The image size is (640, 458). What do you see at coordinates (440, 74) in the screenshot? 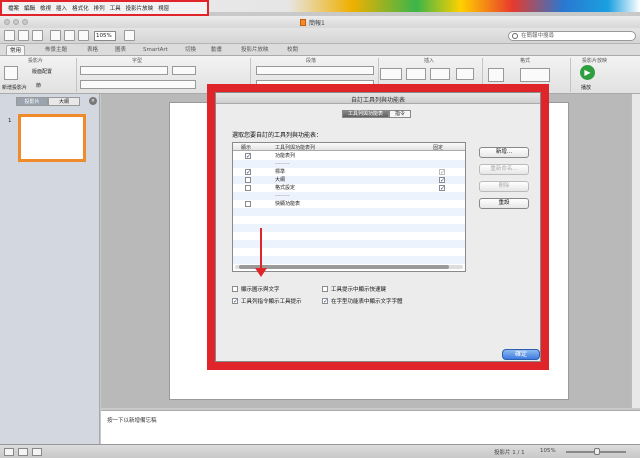
I see `picture-icon` at bounding box center [440, 74].